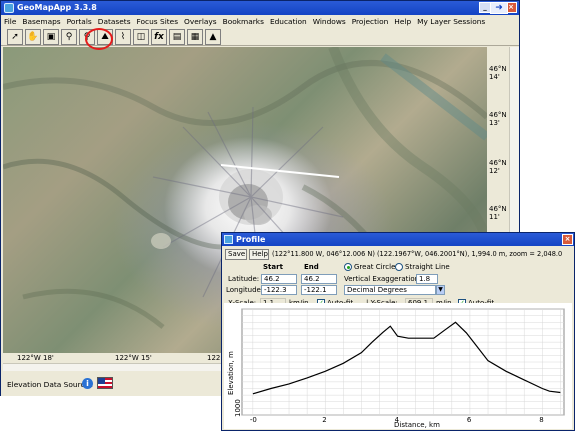  What do you see at coordinates (406, 358) in the screenshot?
I see `elevation-profile-line` at bounding box center [406, 358].